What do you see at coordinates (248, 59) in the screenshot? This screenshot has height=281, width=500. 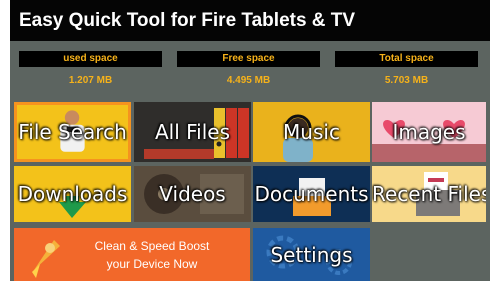 I see `free-space-label: Free space` at bounding box center [248, 59].